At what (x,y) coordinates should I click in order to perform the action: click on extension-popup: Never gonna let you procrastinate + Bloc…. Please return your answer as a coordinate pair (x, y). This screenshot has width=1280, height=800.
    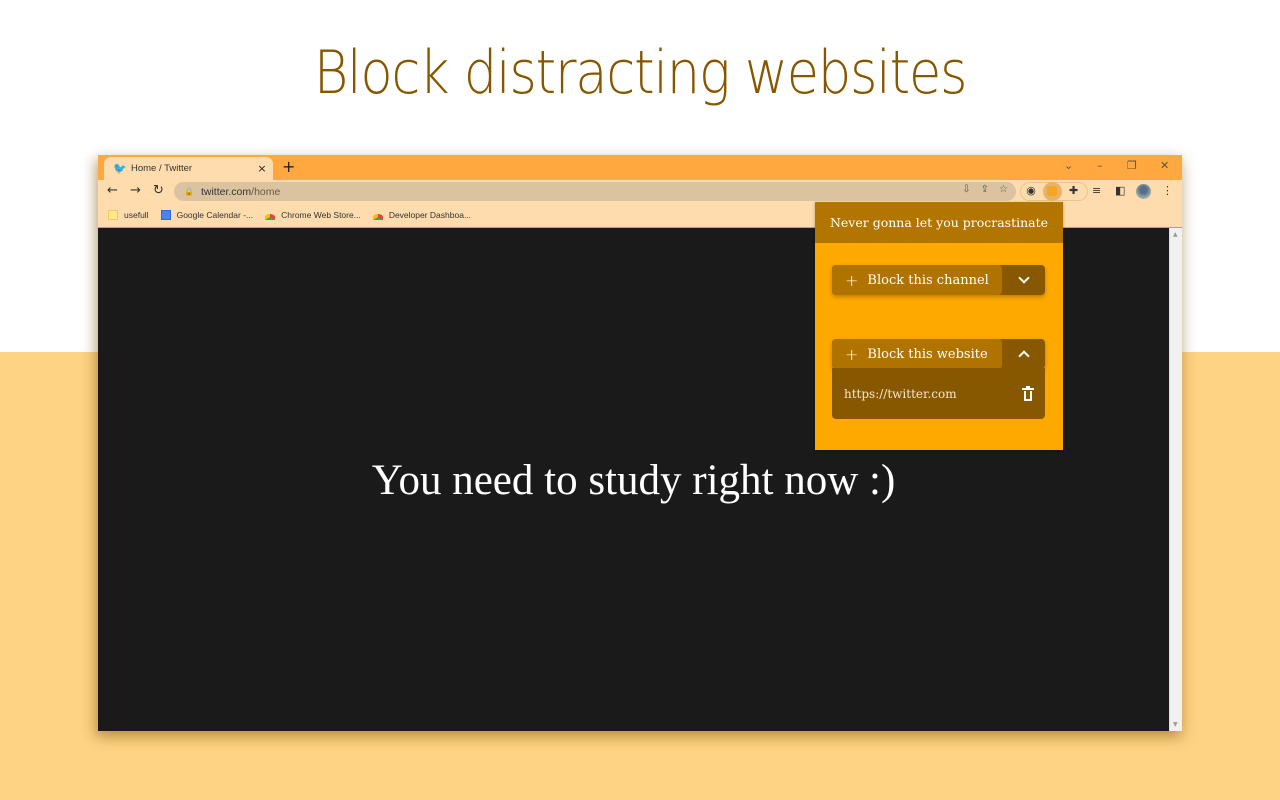
    Looking at the image, I should click on (939, 326).